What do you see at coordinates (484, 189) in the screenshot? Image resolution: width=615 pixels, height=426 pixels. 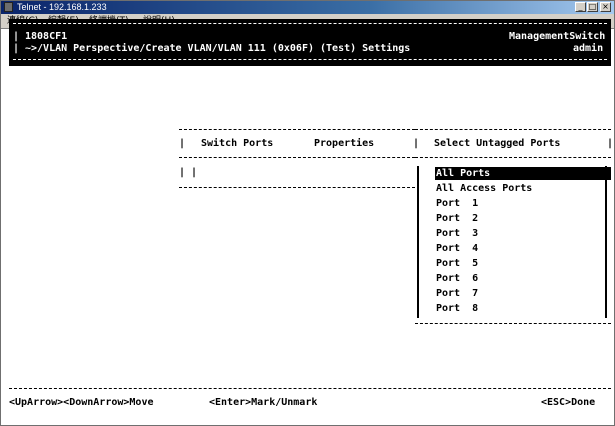 I see `port-option-all-access-ports: All Access Ports` at bounding box center [484, 189].